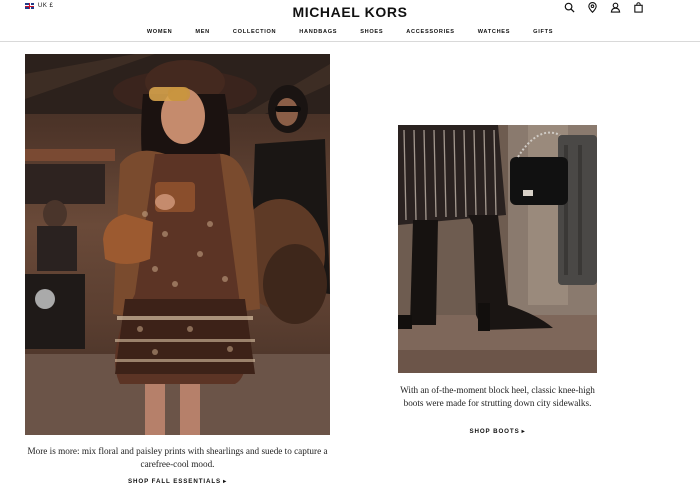  I want to click on shop-boots-label: SHOP BOOTS, so click(494, 431).